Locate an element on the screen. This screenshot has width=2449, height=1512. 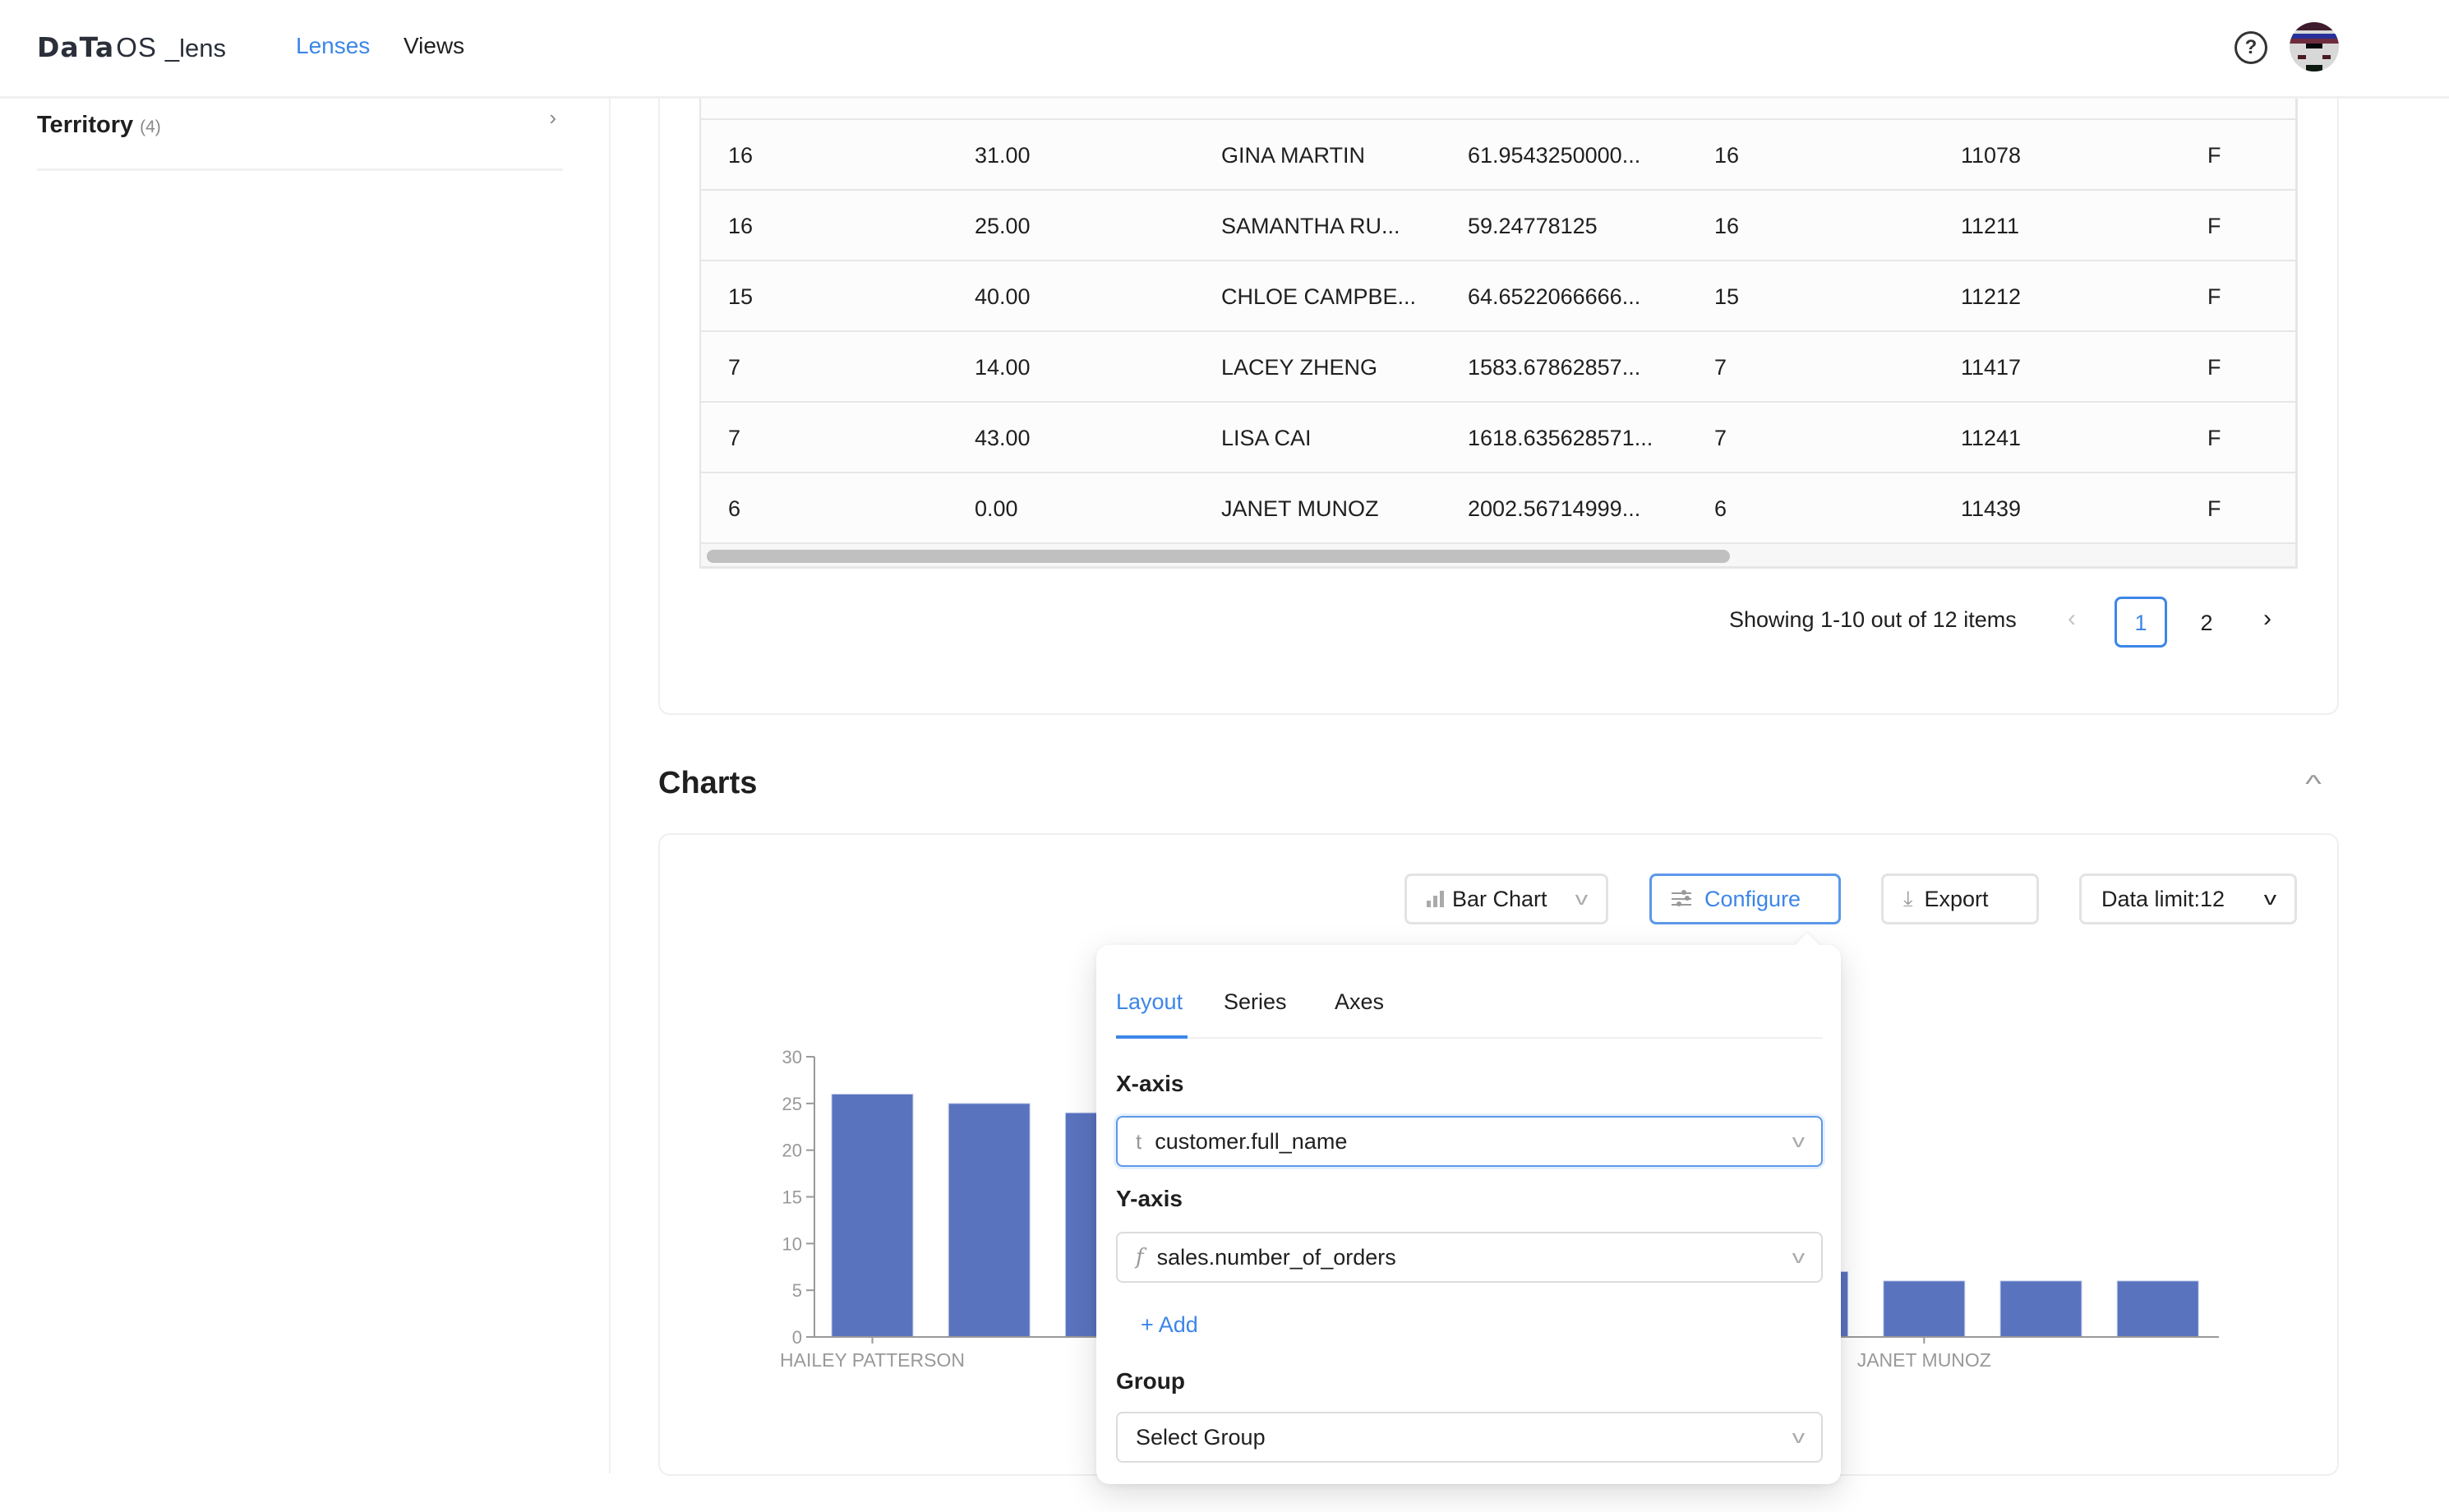
chart-type-select: Bar Chart v is located at coordinates (1506, 899).